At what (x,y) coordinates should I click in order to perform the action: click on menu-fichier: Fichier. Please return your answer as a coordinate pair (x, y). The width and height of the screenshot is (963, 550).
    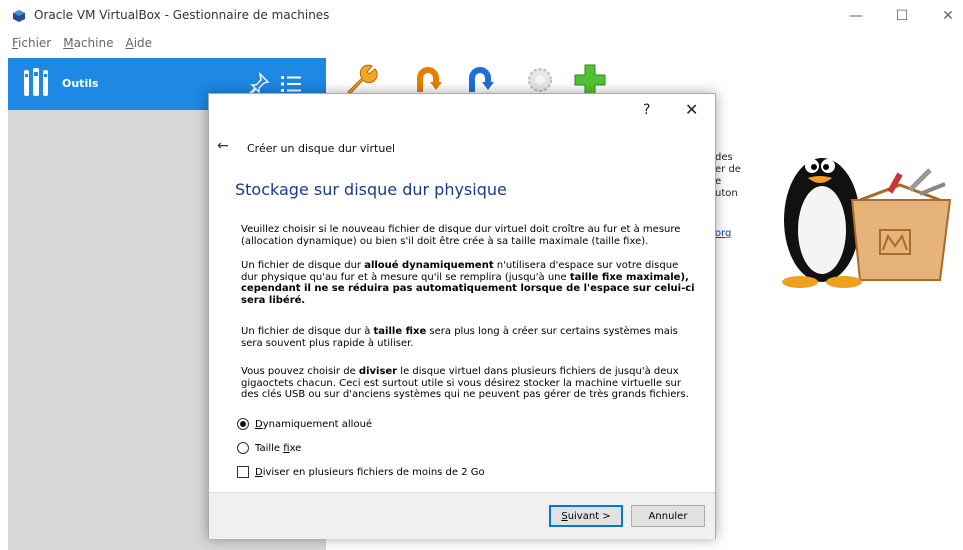
    Looking at the image, I should click on (31, 45).